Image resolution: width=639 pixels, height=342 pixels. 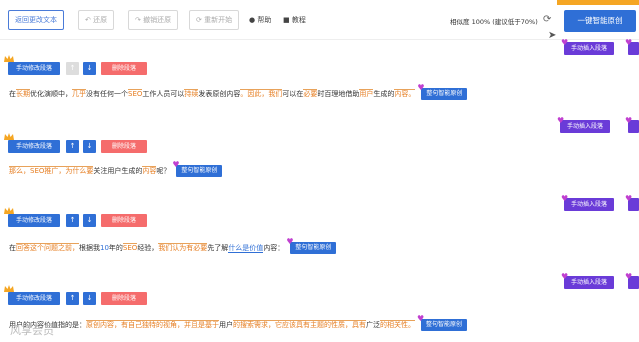 What do you see at coordinates (310, 93) in the screenshot?
I see `text-segment: 必要` at bounding box center [310, 93].